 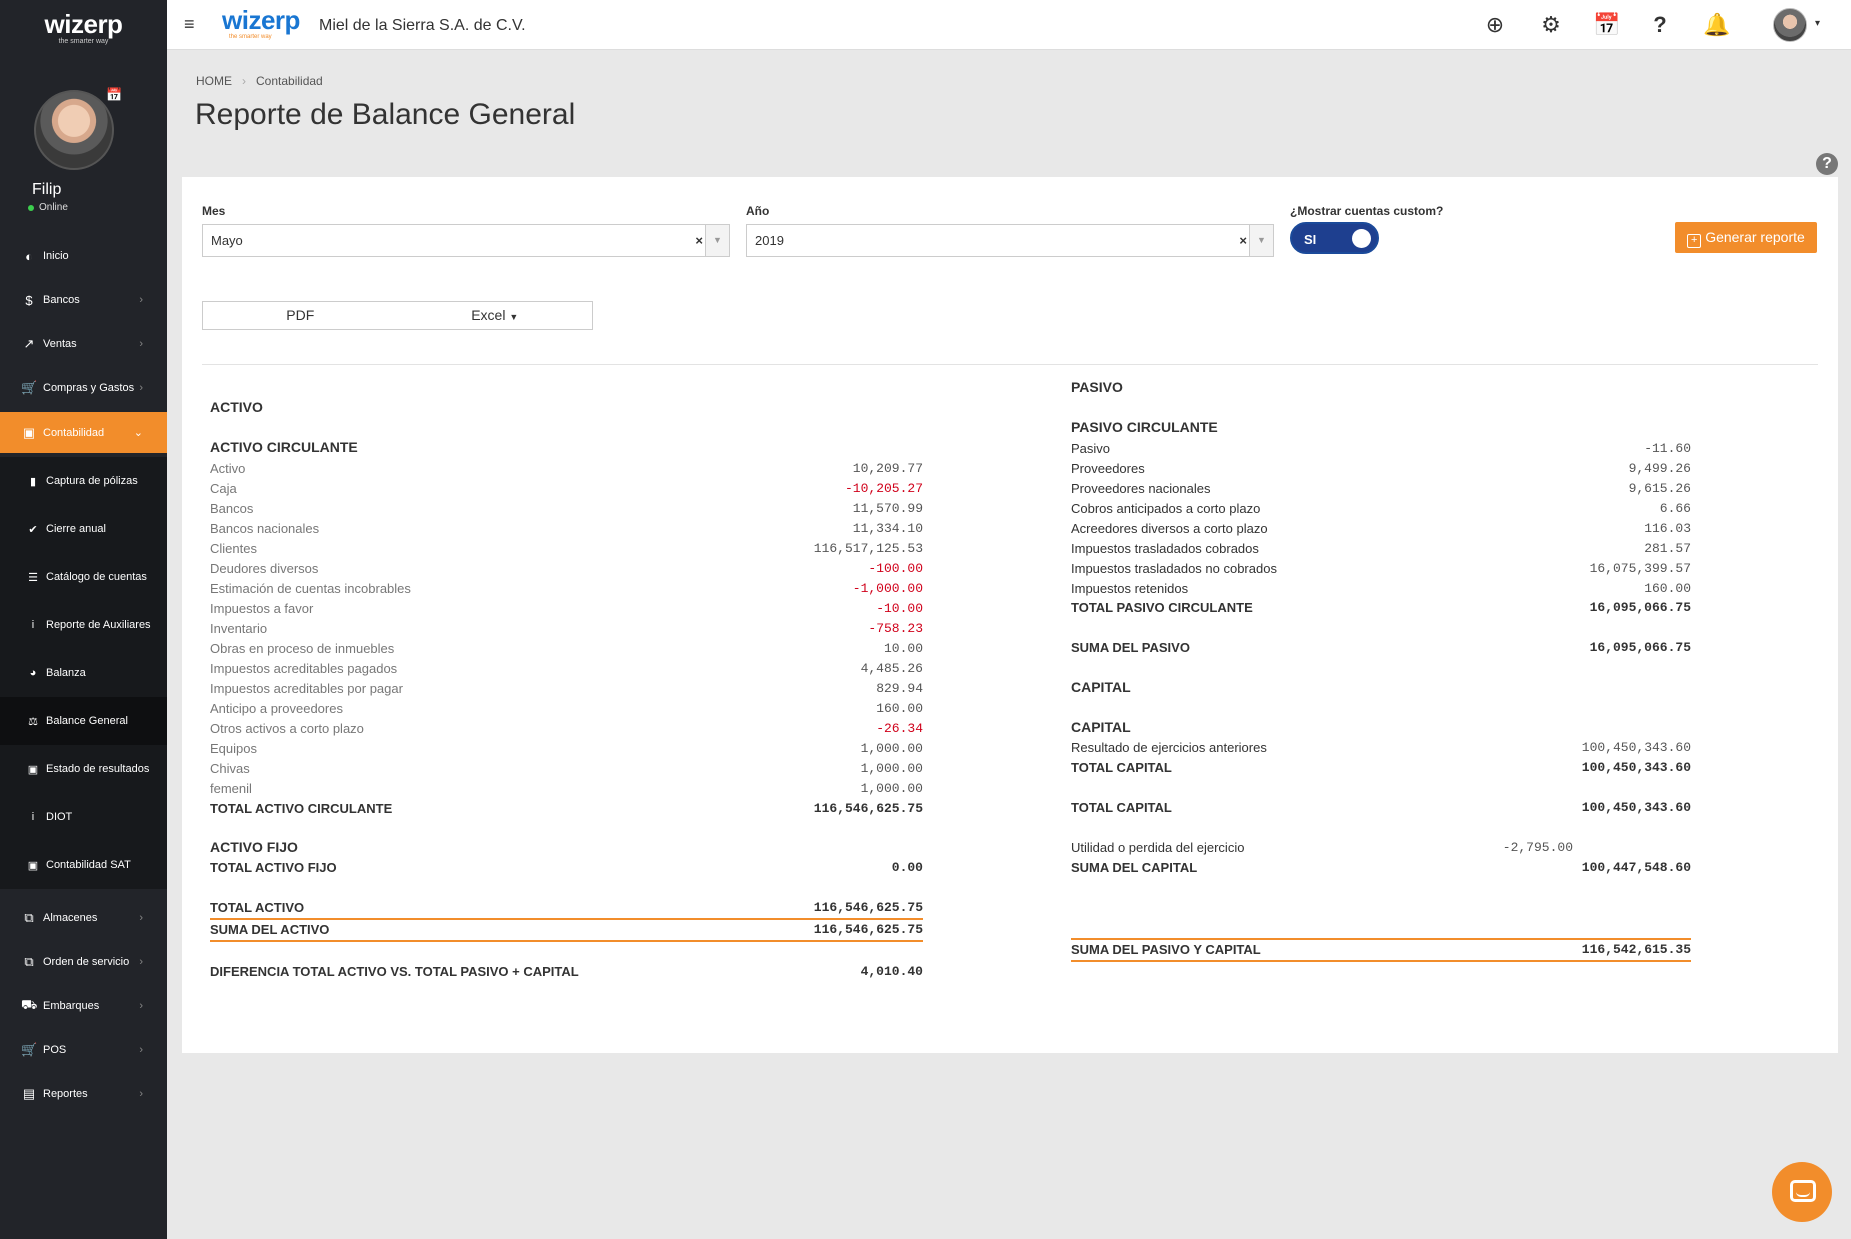 What do you see at coordinates (466, 240) in the screenshot?
I see `month-select: Mayo × ▼` at bounding box center [466, 240].